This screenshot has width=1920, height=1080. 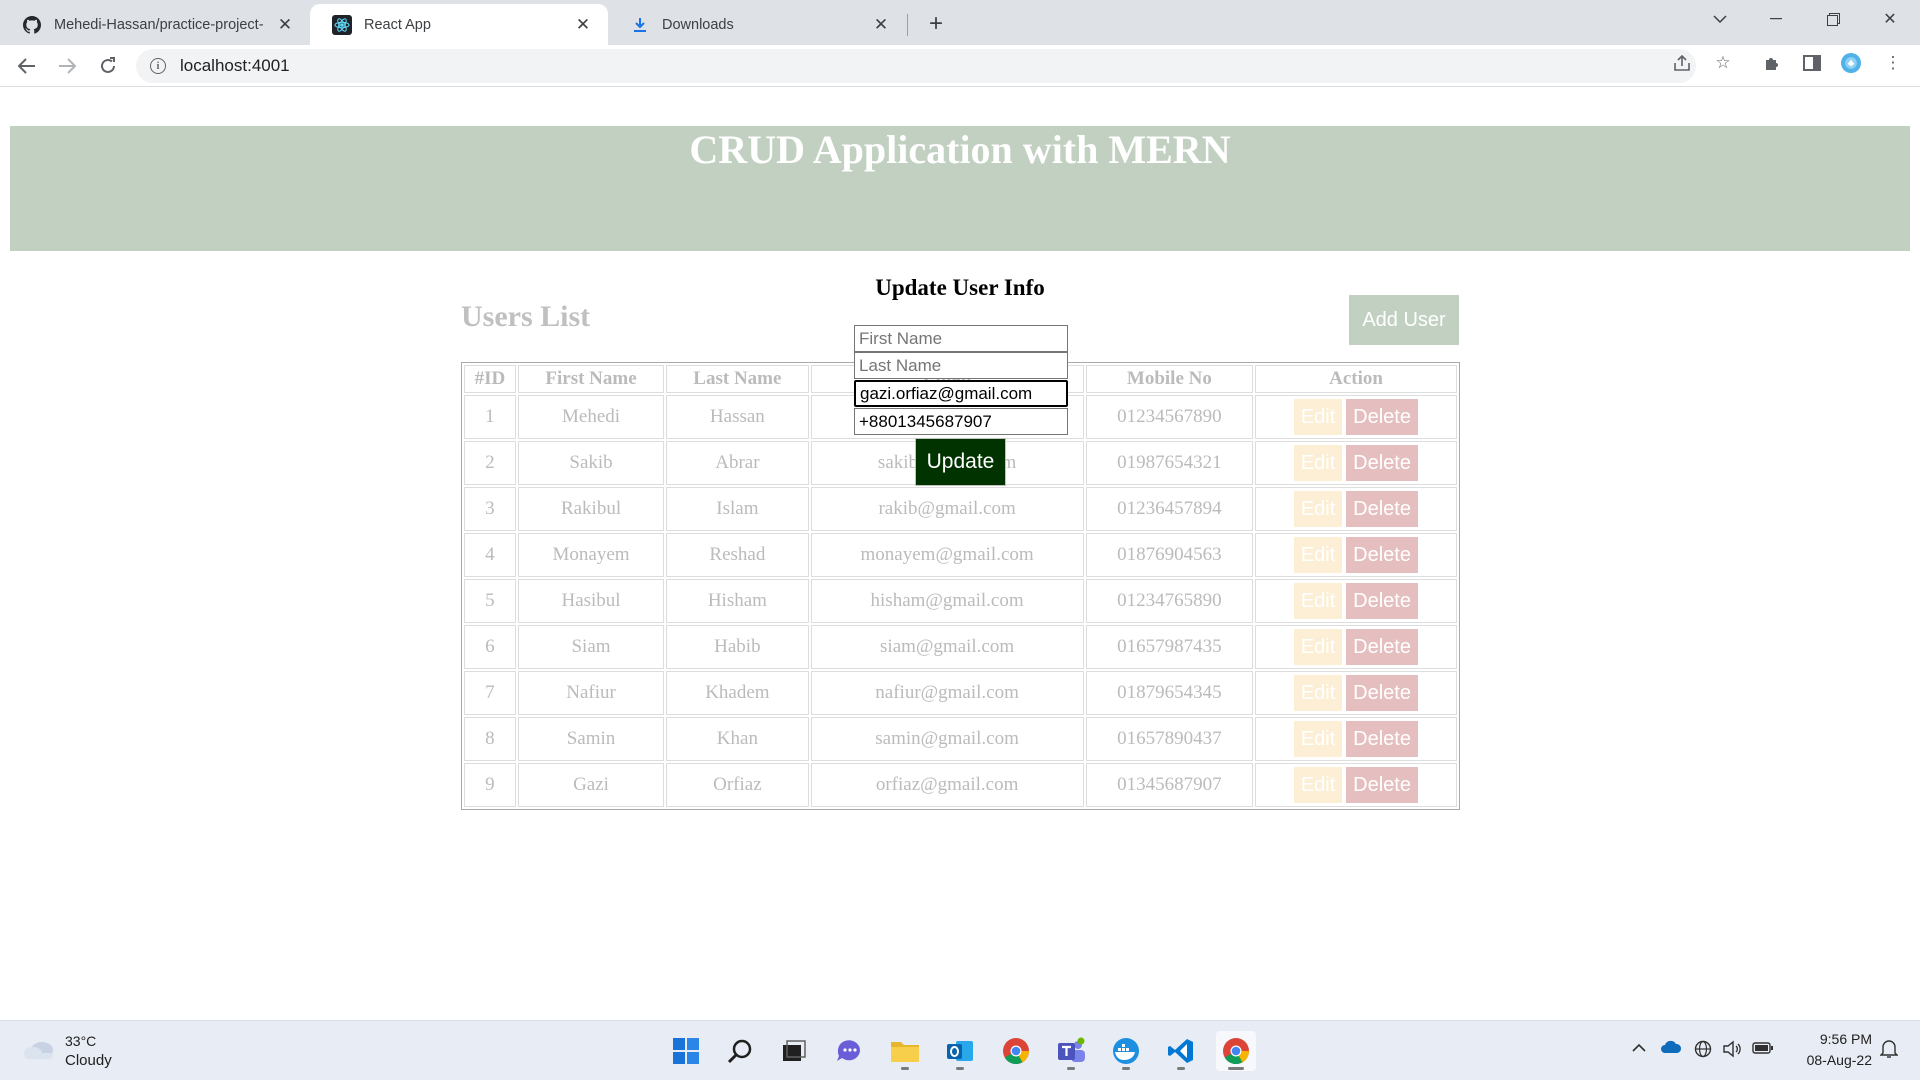 What do you see at coordinates (1763, 1050) in the screenshot?
I see `battery-icon` at bounding box center [1763, 1050].